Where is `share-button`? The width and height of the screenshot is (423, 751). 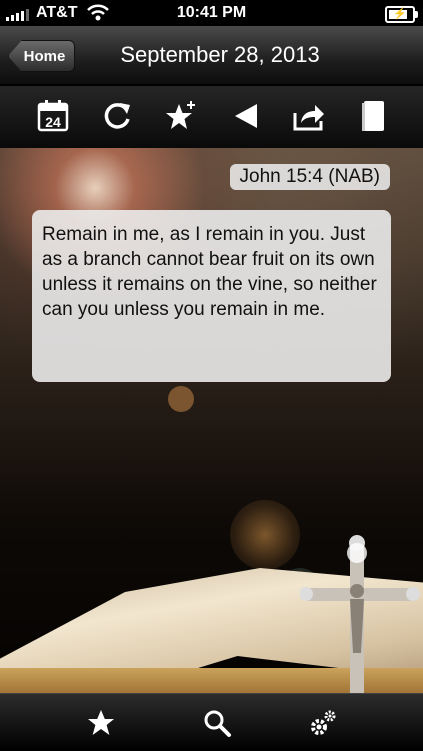
share-button is located at coordinates (309, 116).